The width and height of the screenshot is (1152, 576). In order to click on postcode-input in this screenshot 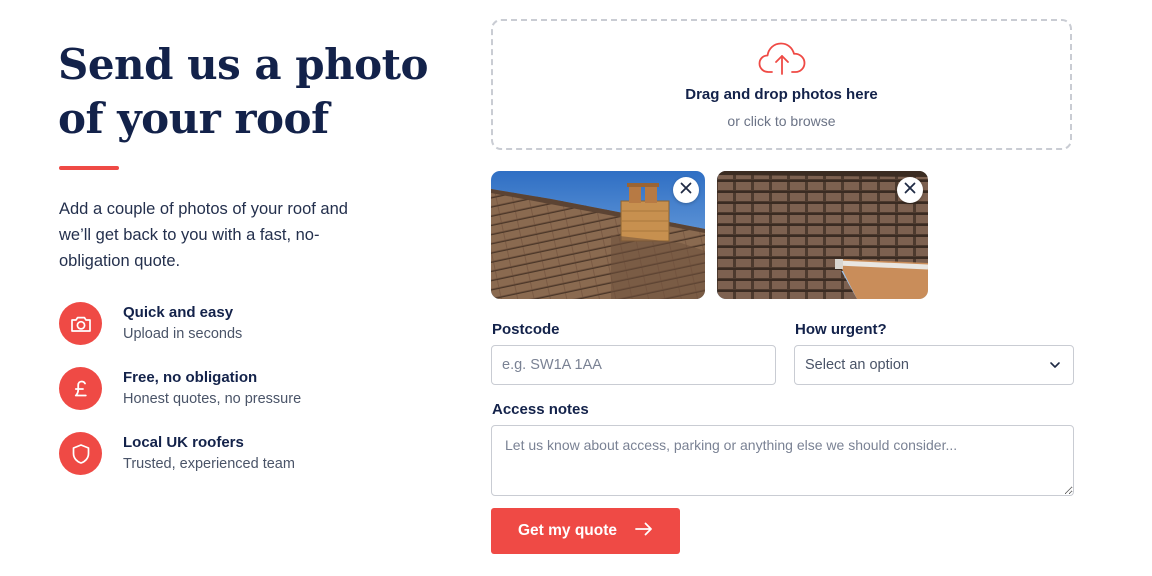, I will do `click(633, 365)`.